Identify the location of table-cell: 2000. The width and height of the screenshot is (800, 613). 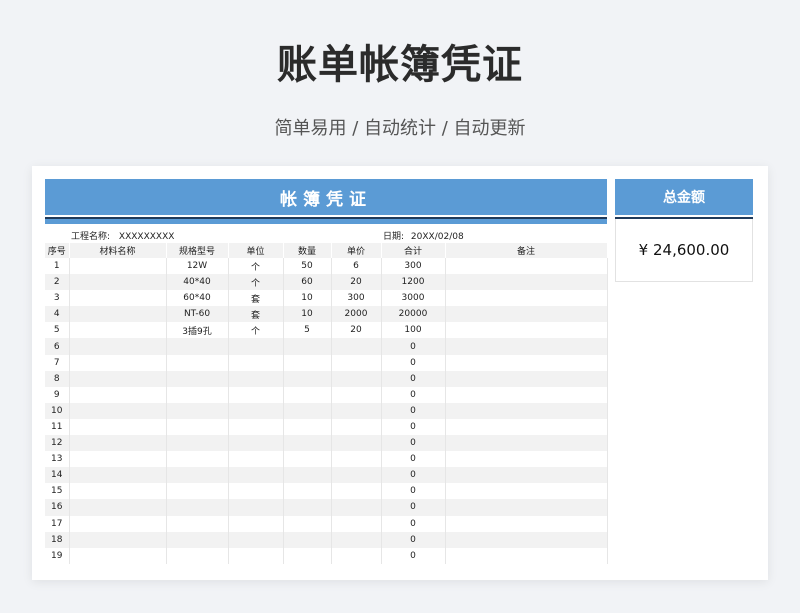
(356, 314).